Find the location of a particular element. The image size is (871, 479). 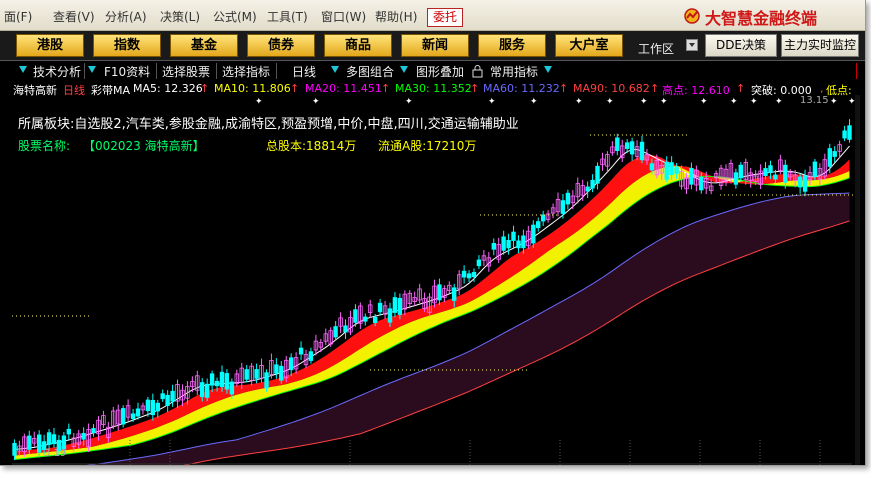

price-low-label: 3.19 is located at coordinates (55, 453).